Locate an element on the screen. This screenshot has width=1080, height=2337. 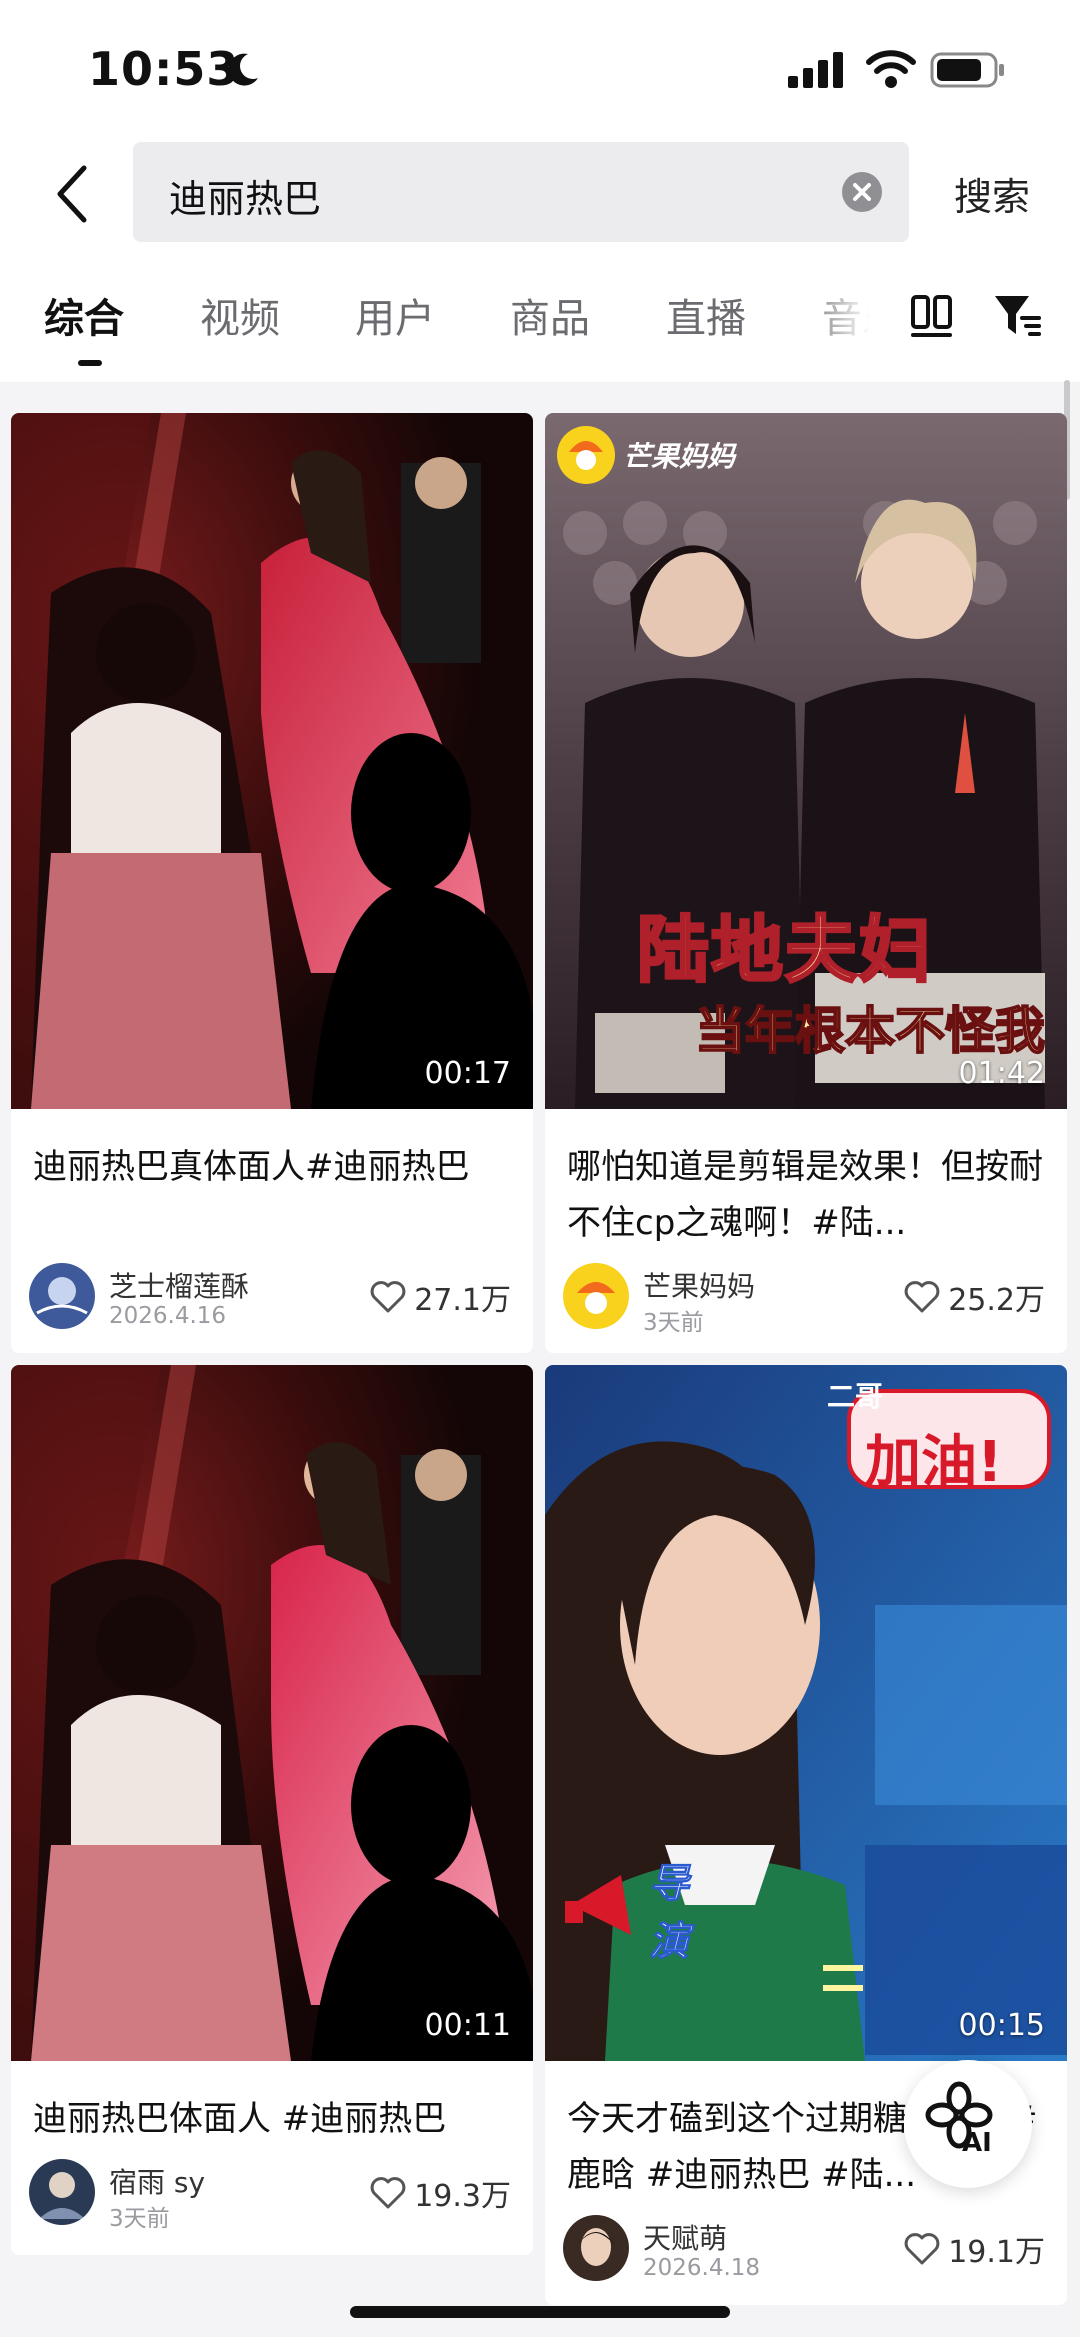
video-thumbnail: 00:17 is located at coordinates (272, 761).